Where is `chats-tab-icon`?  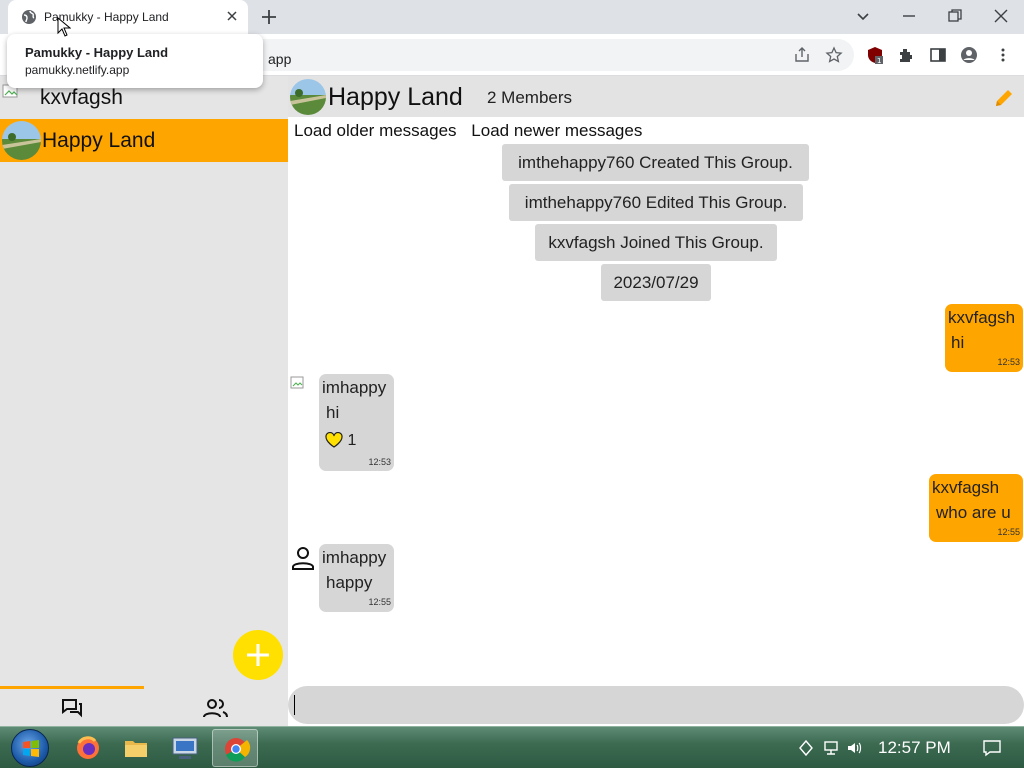
chats-tab-icon is located at coordinates (72, 708).